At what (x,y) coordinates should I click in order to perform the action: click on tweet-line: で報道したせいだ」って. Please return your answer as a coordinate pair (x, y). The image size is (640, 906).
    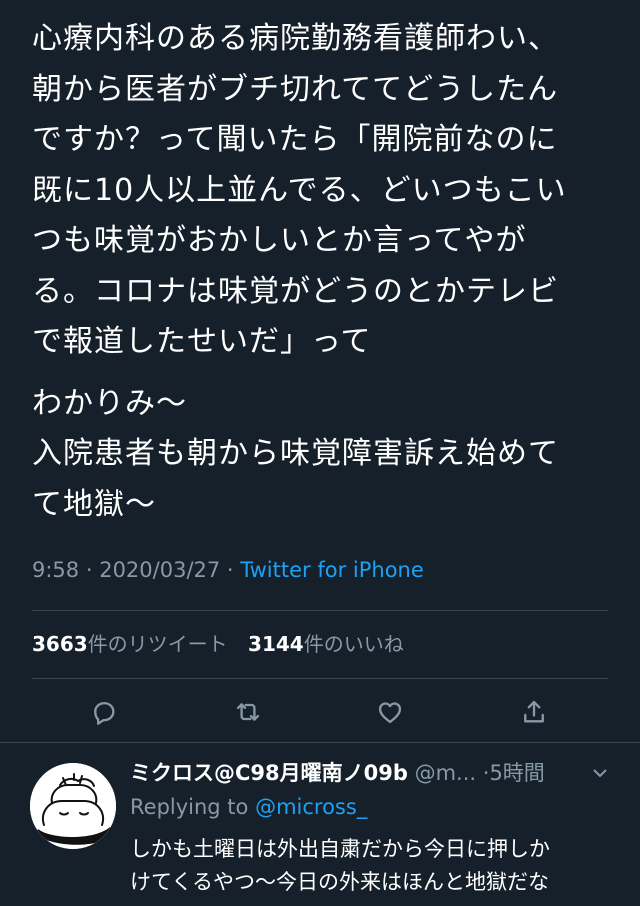
    Looking at the image, I should click on (202, 341).